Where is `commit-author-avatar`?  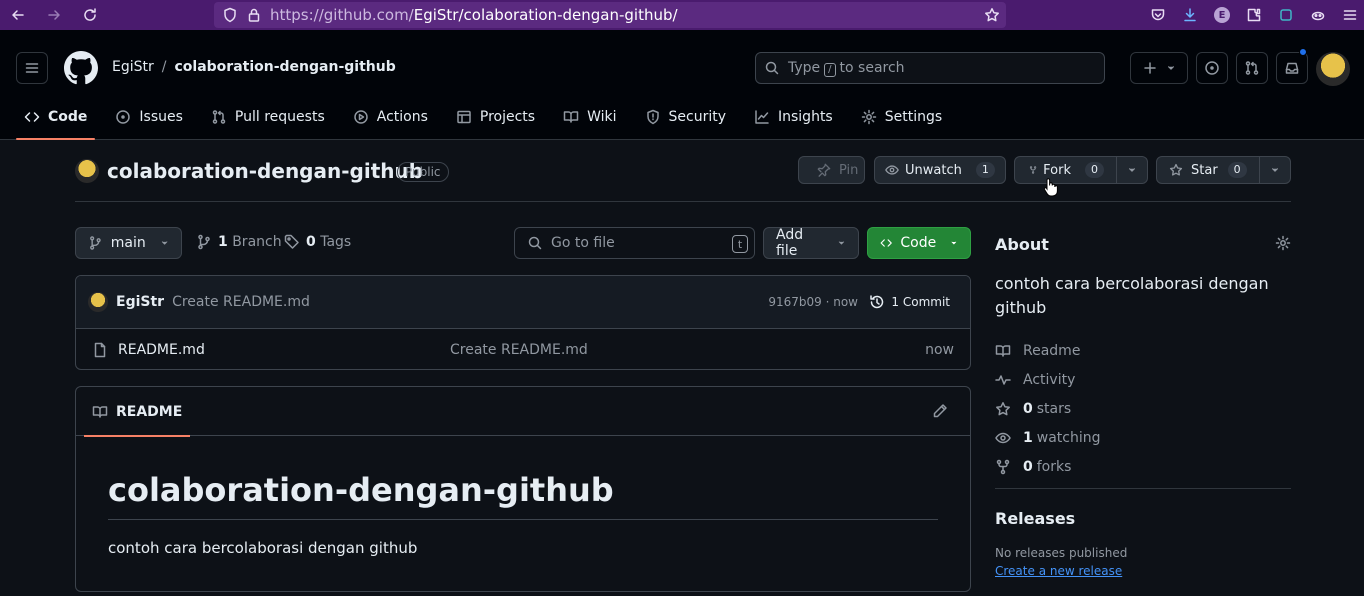 commit-author-avatar is located at coordinates (98, 302).